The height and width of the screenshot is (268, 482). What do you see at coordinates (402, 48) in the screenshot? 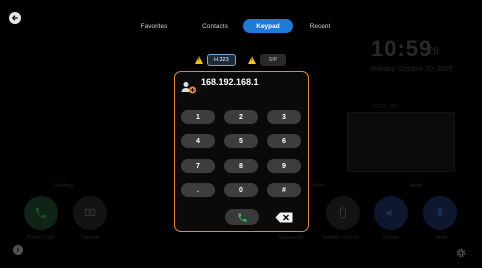
I see `clock: 10:59` at bounding box center [402, 48].